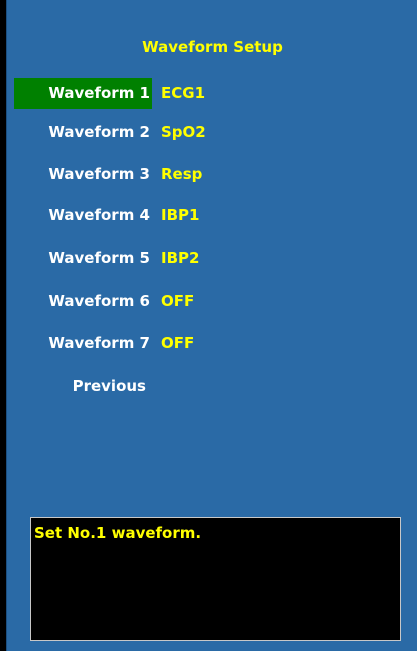 This screenshot has width=417, height=651. I want to click on waveform-row-2: Waveform 2 SpO2, so click(204, 132).